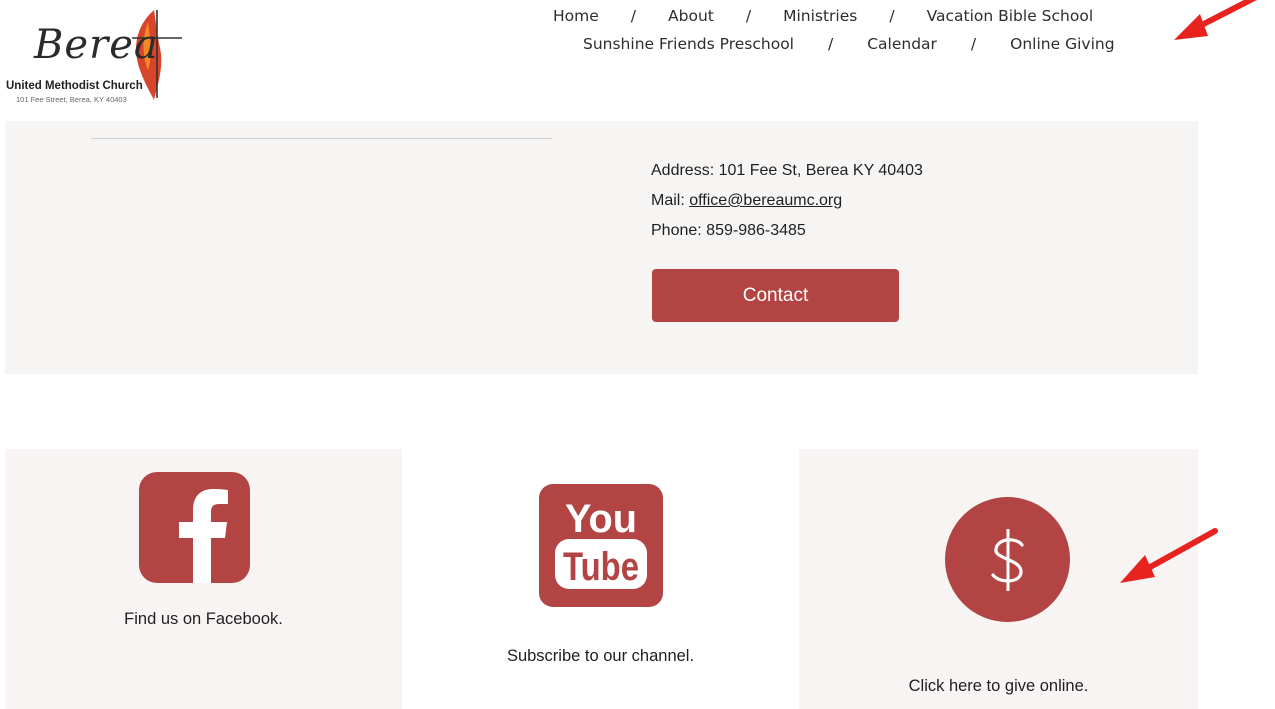 This screenshot has width=1275, height=709. Describe the element at coordinates (1010, 16) in the screenshot. I see `nav-vacation-bible-school: Vacation Bible School` at that location.